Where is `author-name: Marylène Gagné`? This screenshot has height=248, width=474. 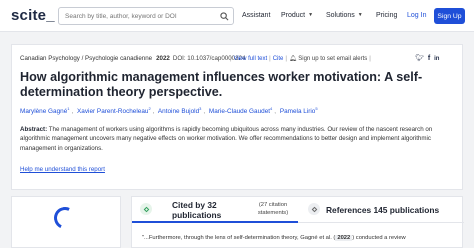 author-name: Marylène Gagné is located at coordinates (44, 112).